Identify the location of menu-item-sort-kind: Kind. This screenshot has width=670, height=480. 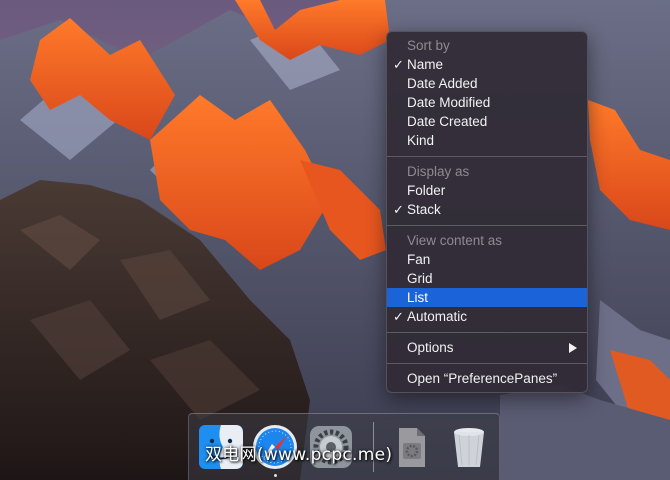
(487, 140).